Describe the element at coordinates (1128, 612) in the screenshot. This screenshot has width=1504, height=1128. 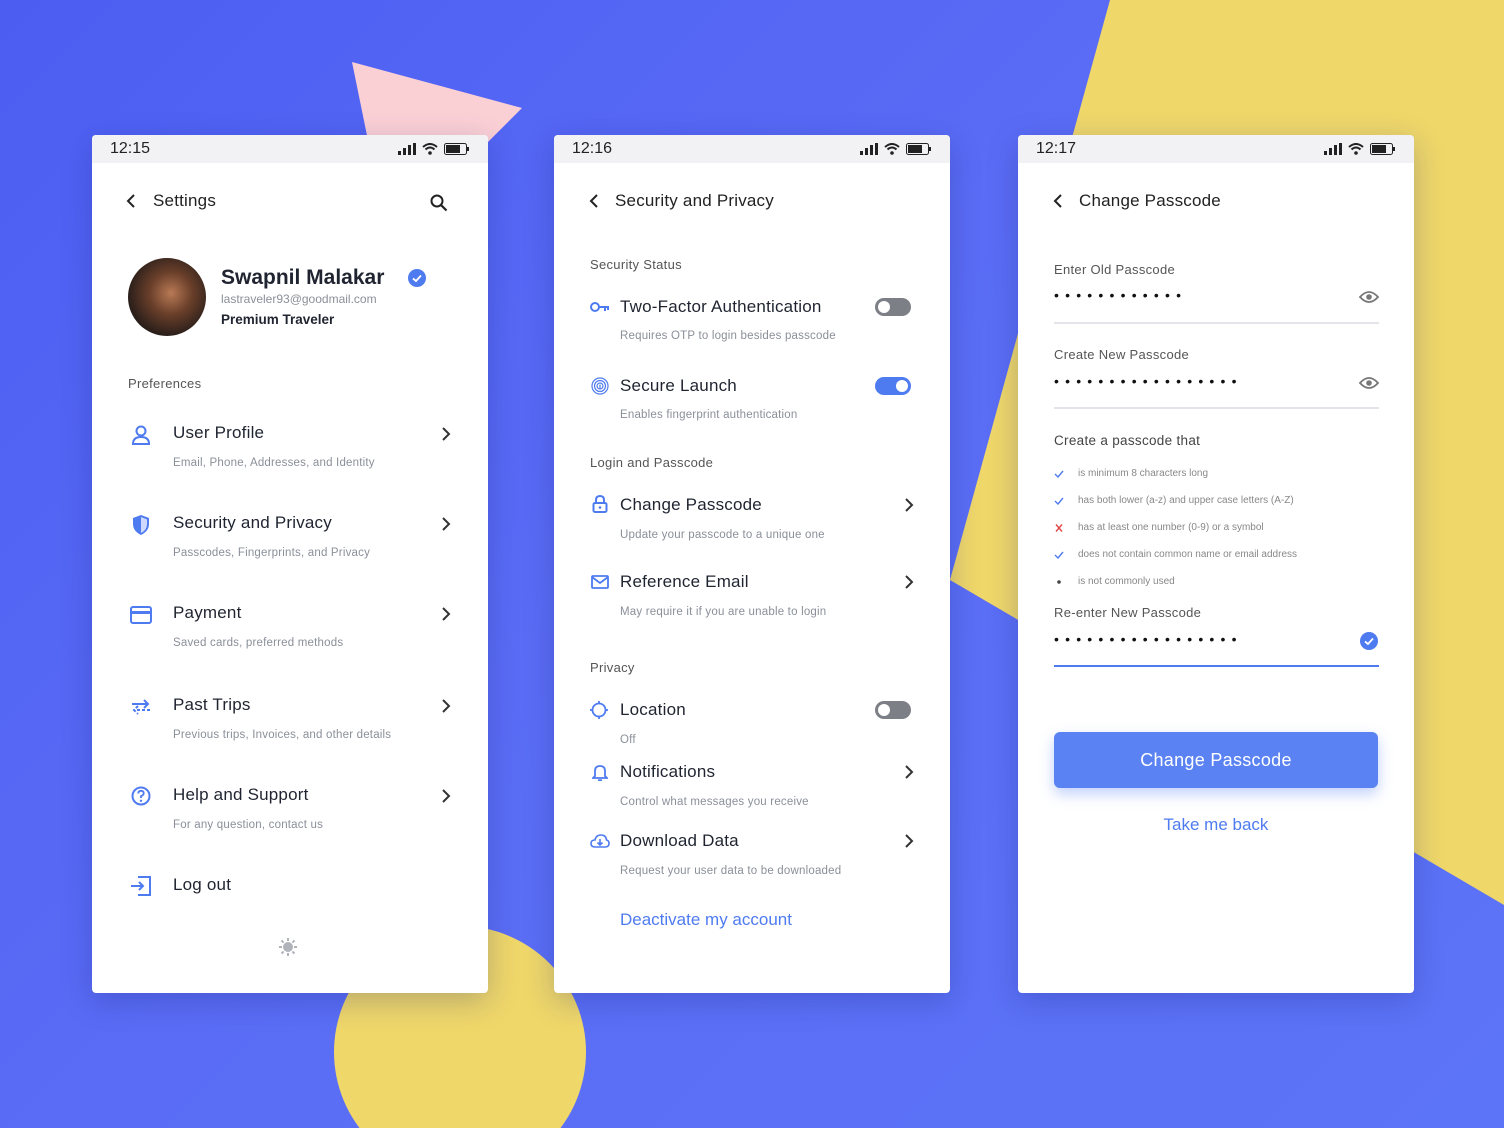
I see `reenter-passcode-label: Re-enter New Passcode` at that location.